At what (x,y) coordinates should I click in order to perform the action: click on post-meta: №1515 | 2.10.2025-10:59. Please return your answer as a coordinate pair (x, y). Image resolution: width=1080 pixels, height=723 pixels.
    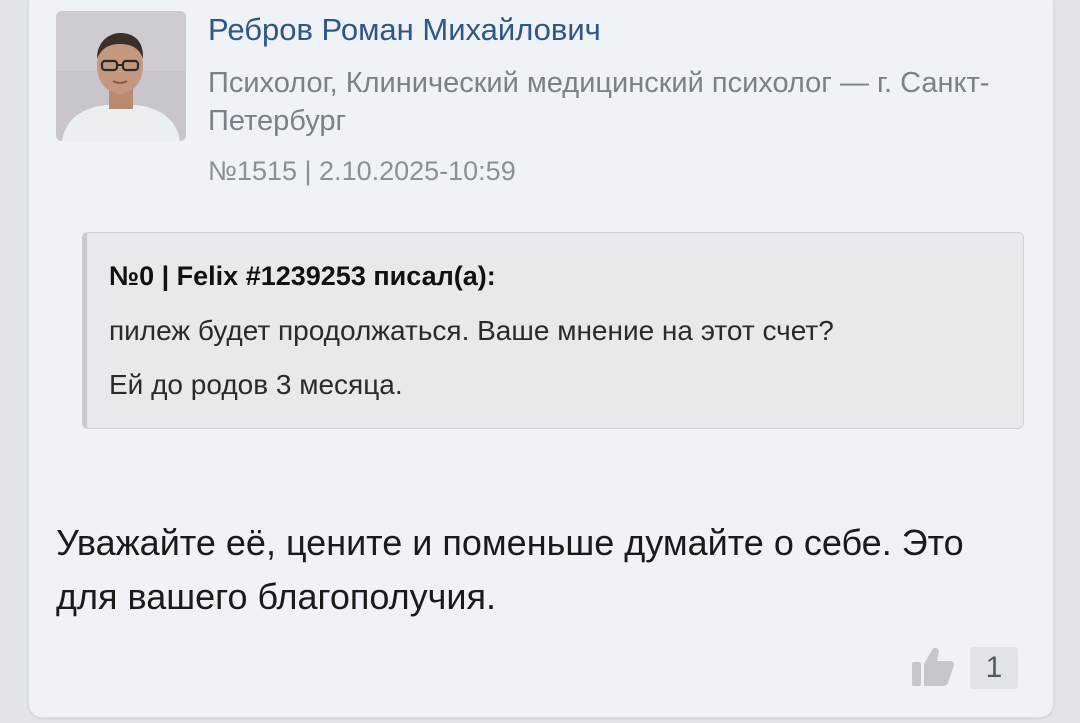
    Looking at the image, I should click on (362, 171).